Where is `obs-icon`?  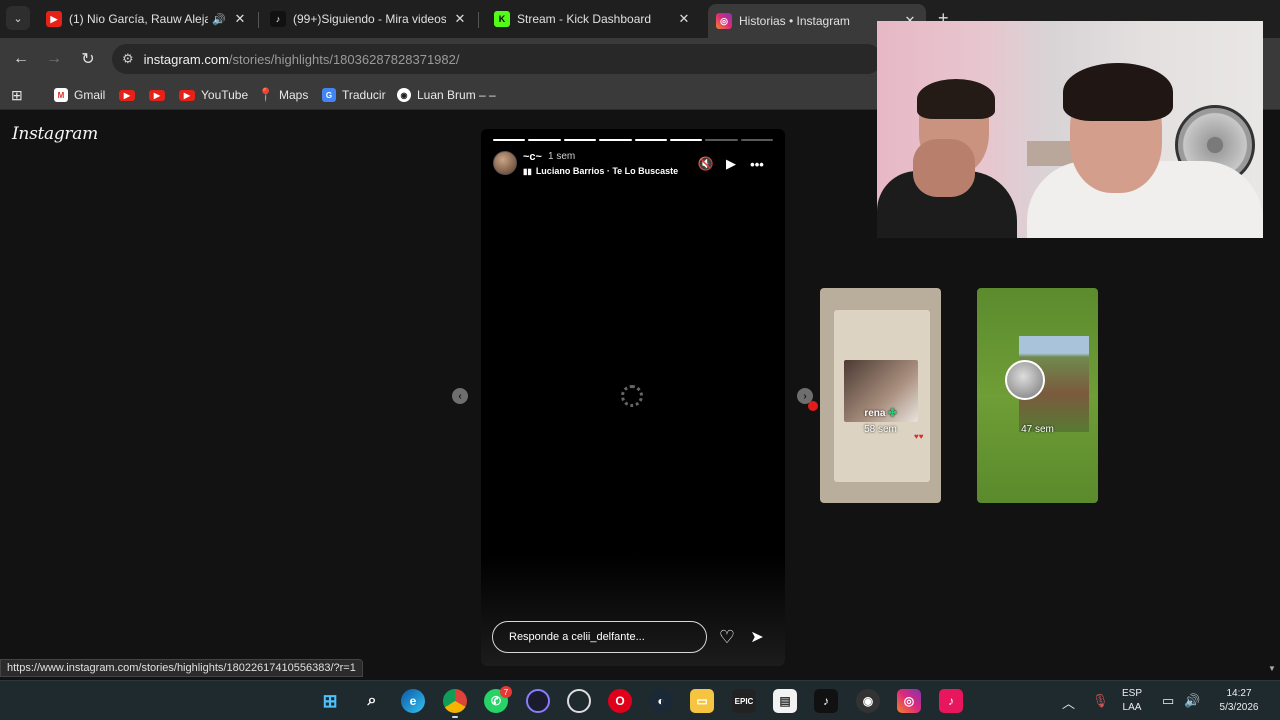
obs-icon is located at coordinates (538, 701).